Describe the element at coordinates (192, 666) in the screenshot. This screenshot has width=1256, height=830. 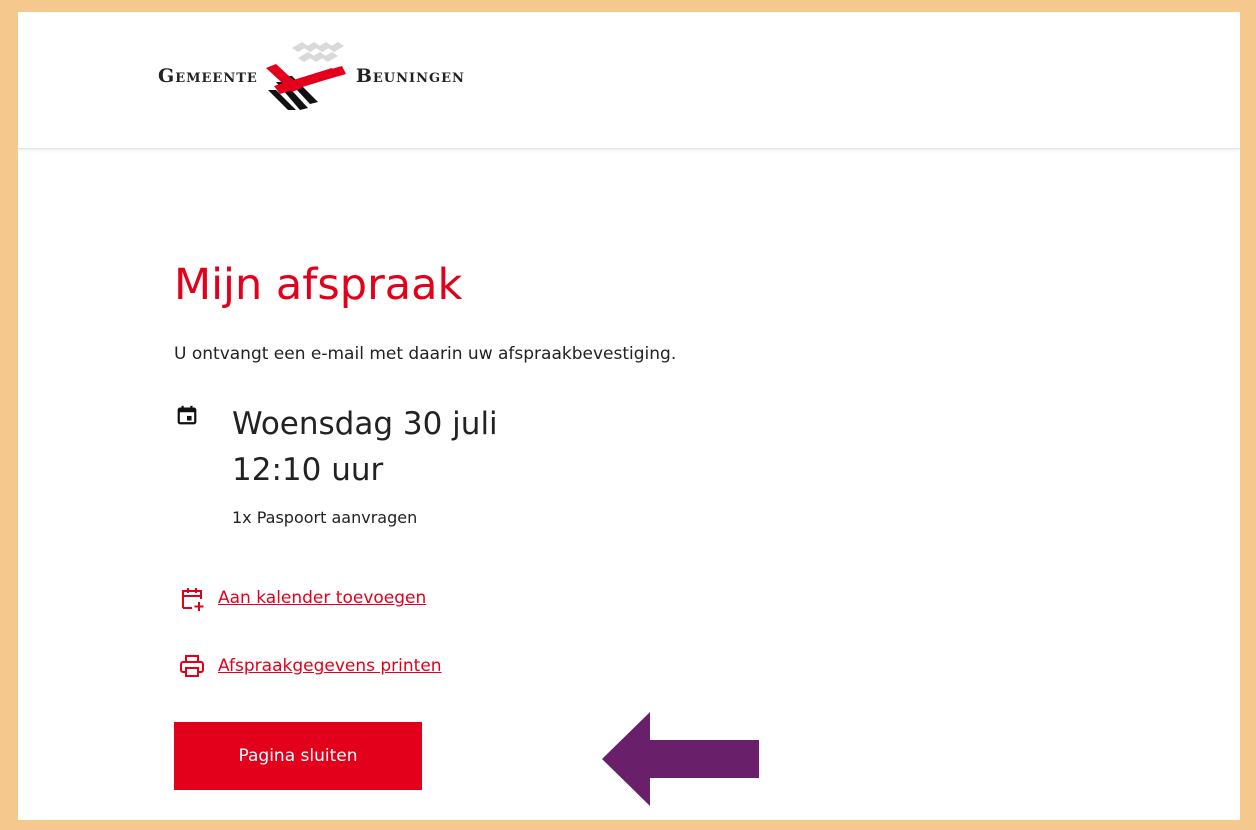
I see `printer-icon` at that location.